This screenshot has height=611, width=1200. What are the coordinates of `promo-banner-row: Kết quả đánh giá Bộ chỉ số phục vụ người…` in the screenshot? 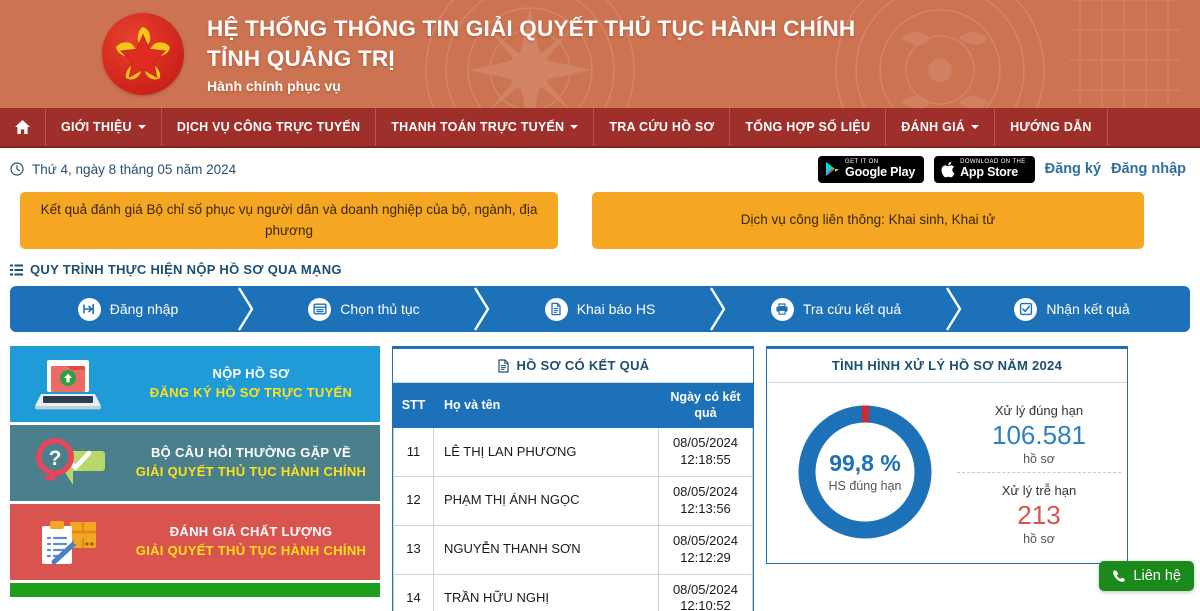 It's located at (600, 220).